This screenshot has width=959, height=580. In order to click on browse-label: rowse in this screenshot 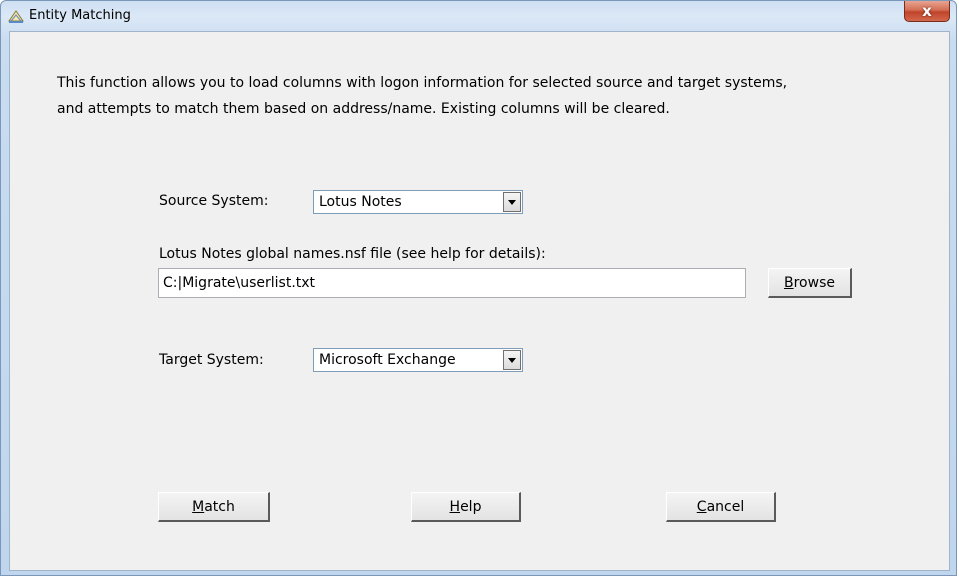, I will do `click(814, 282)`.